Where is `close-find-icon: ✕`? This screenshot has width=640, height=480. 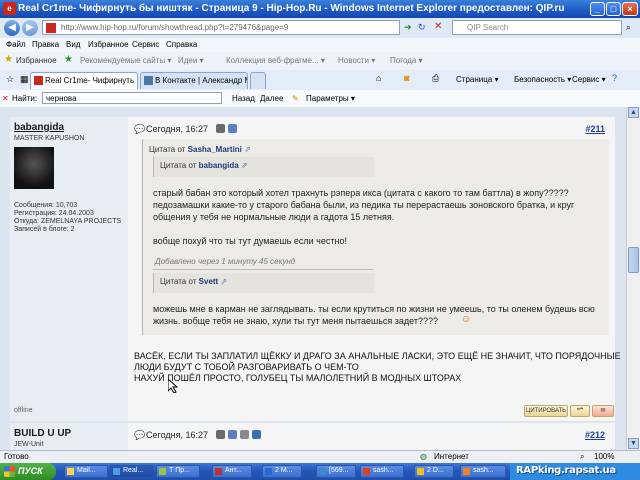
close-find-icon: ✕ is located at coordinates (5, 98).